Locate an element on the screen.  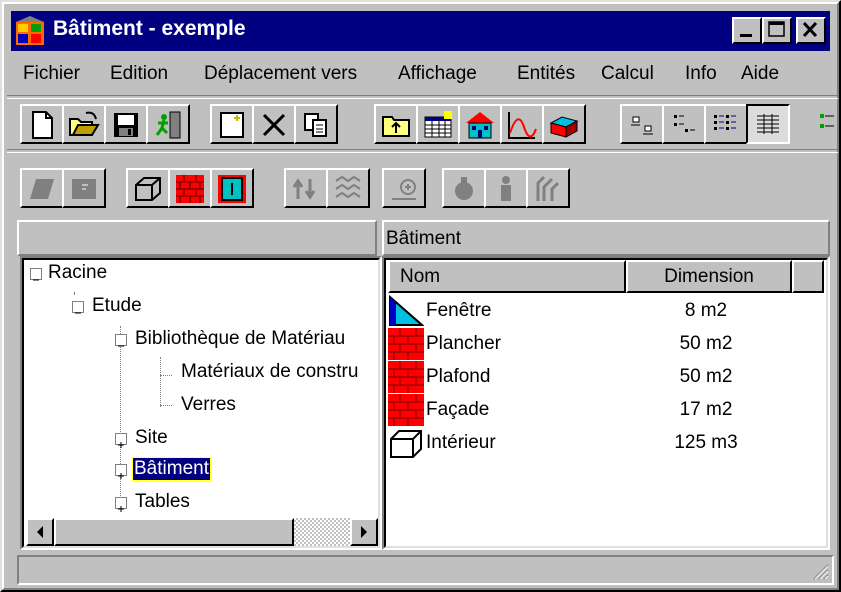
new-document-icon is located at coordinates (42, 125).